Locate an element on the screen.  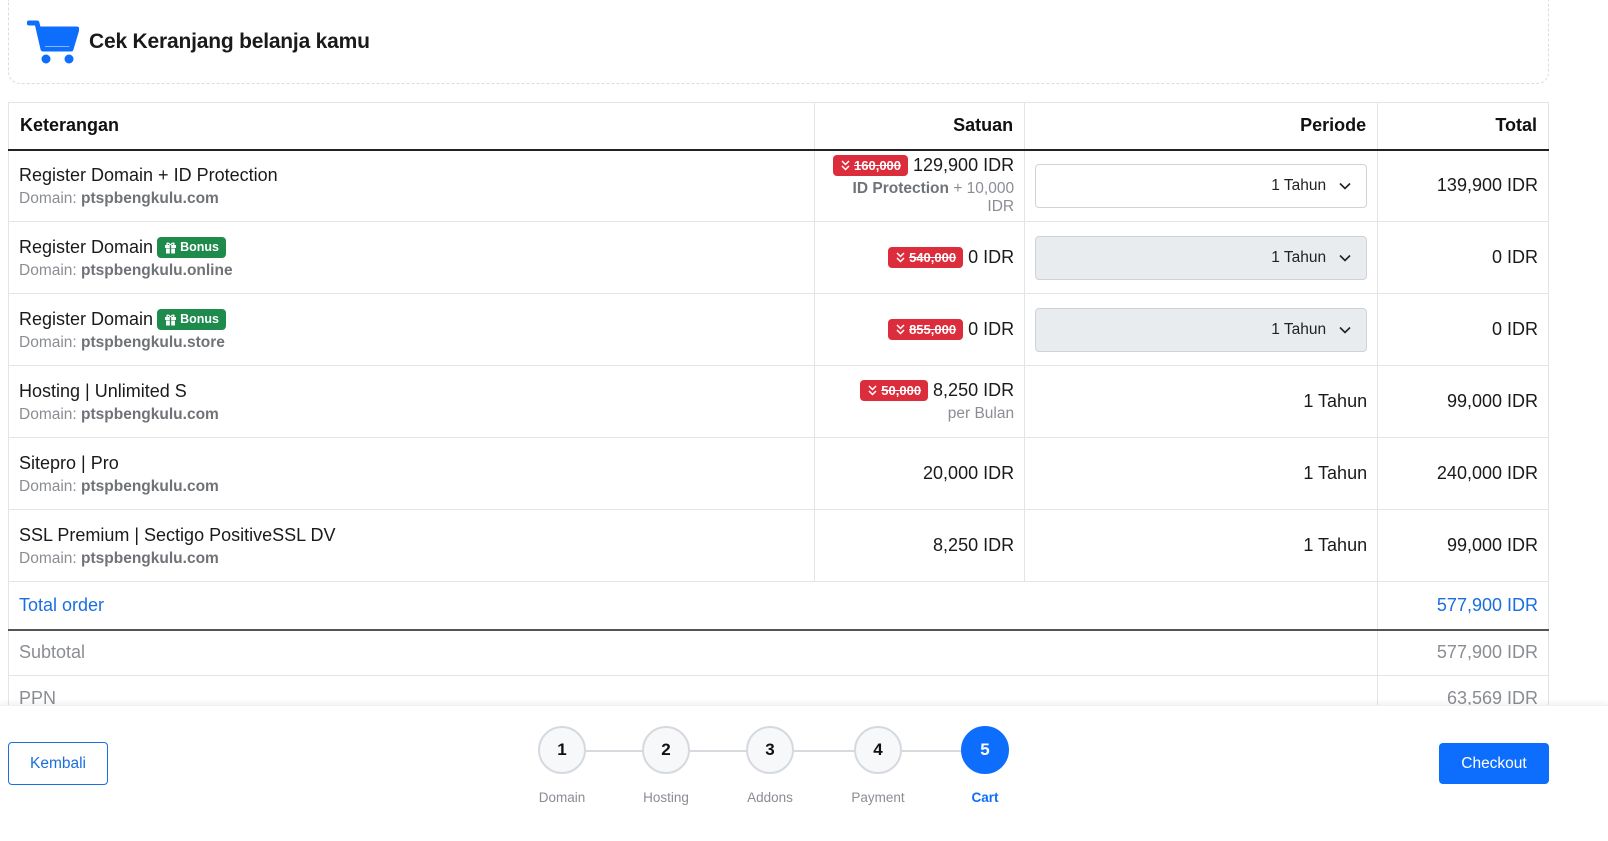
step-number: 1 is located at coordinates (562, 750).